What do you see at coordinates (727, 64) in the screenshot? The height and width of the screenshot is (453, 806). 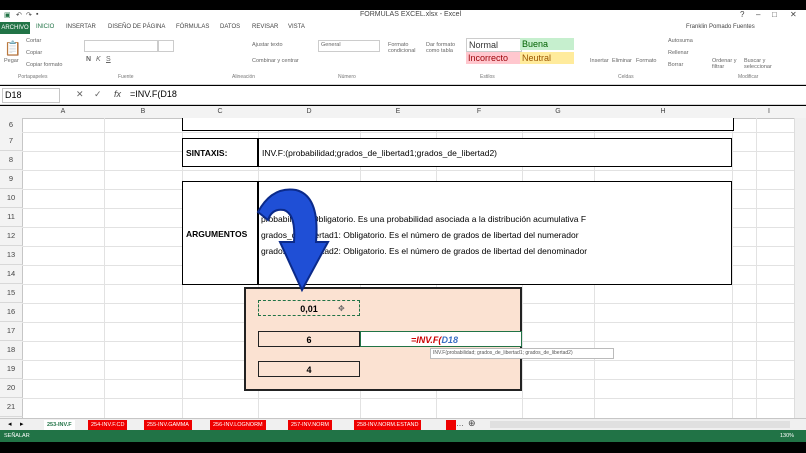 I see `sort-filter-button: Ordenar y filtrar` at bounding box center [727, 64].